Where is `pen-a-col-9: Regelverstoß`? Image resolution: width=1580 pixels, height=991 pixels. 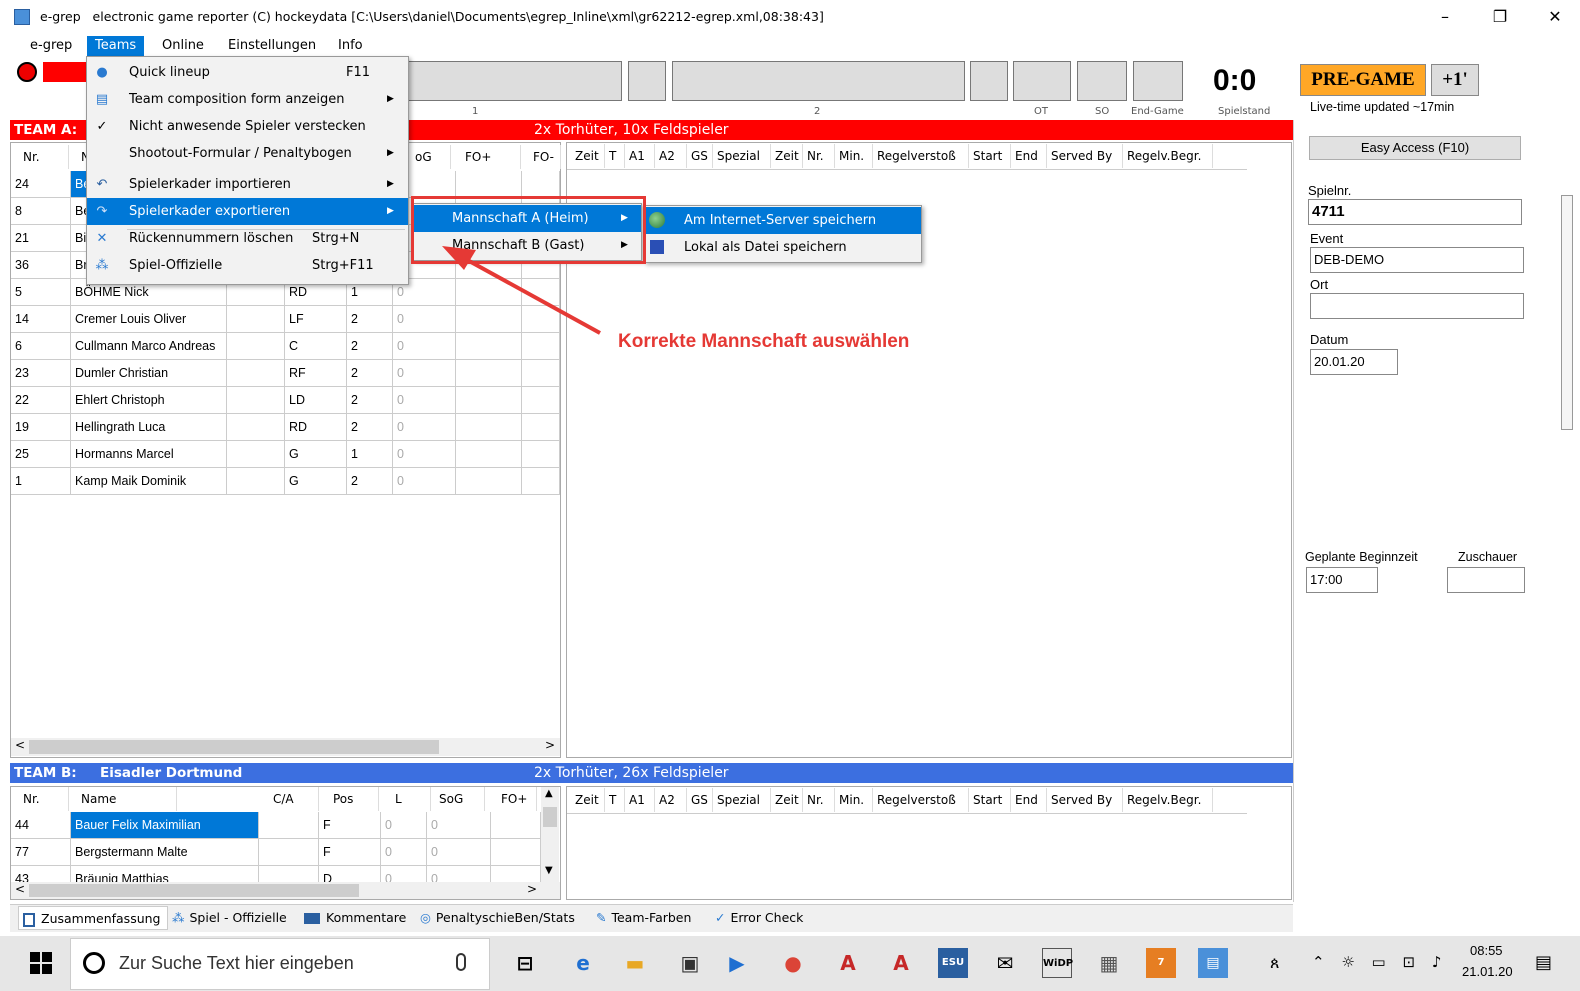 pen-a-col-9: Regelverstoß is located at coordinates (921, 156).